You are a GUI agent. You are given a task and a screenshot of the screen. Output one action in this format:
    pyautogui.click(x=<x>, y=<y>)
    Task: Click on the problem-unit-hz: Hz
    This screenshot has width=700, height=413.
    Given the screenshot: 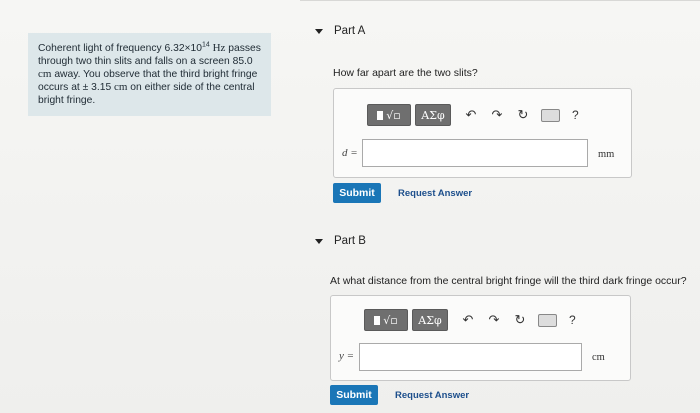 What is the action you would take?
    pyautogui.click(x=217, y=48)
    